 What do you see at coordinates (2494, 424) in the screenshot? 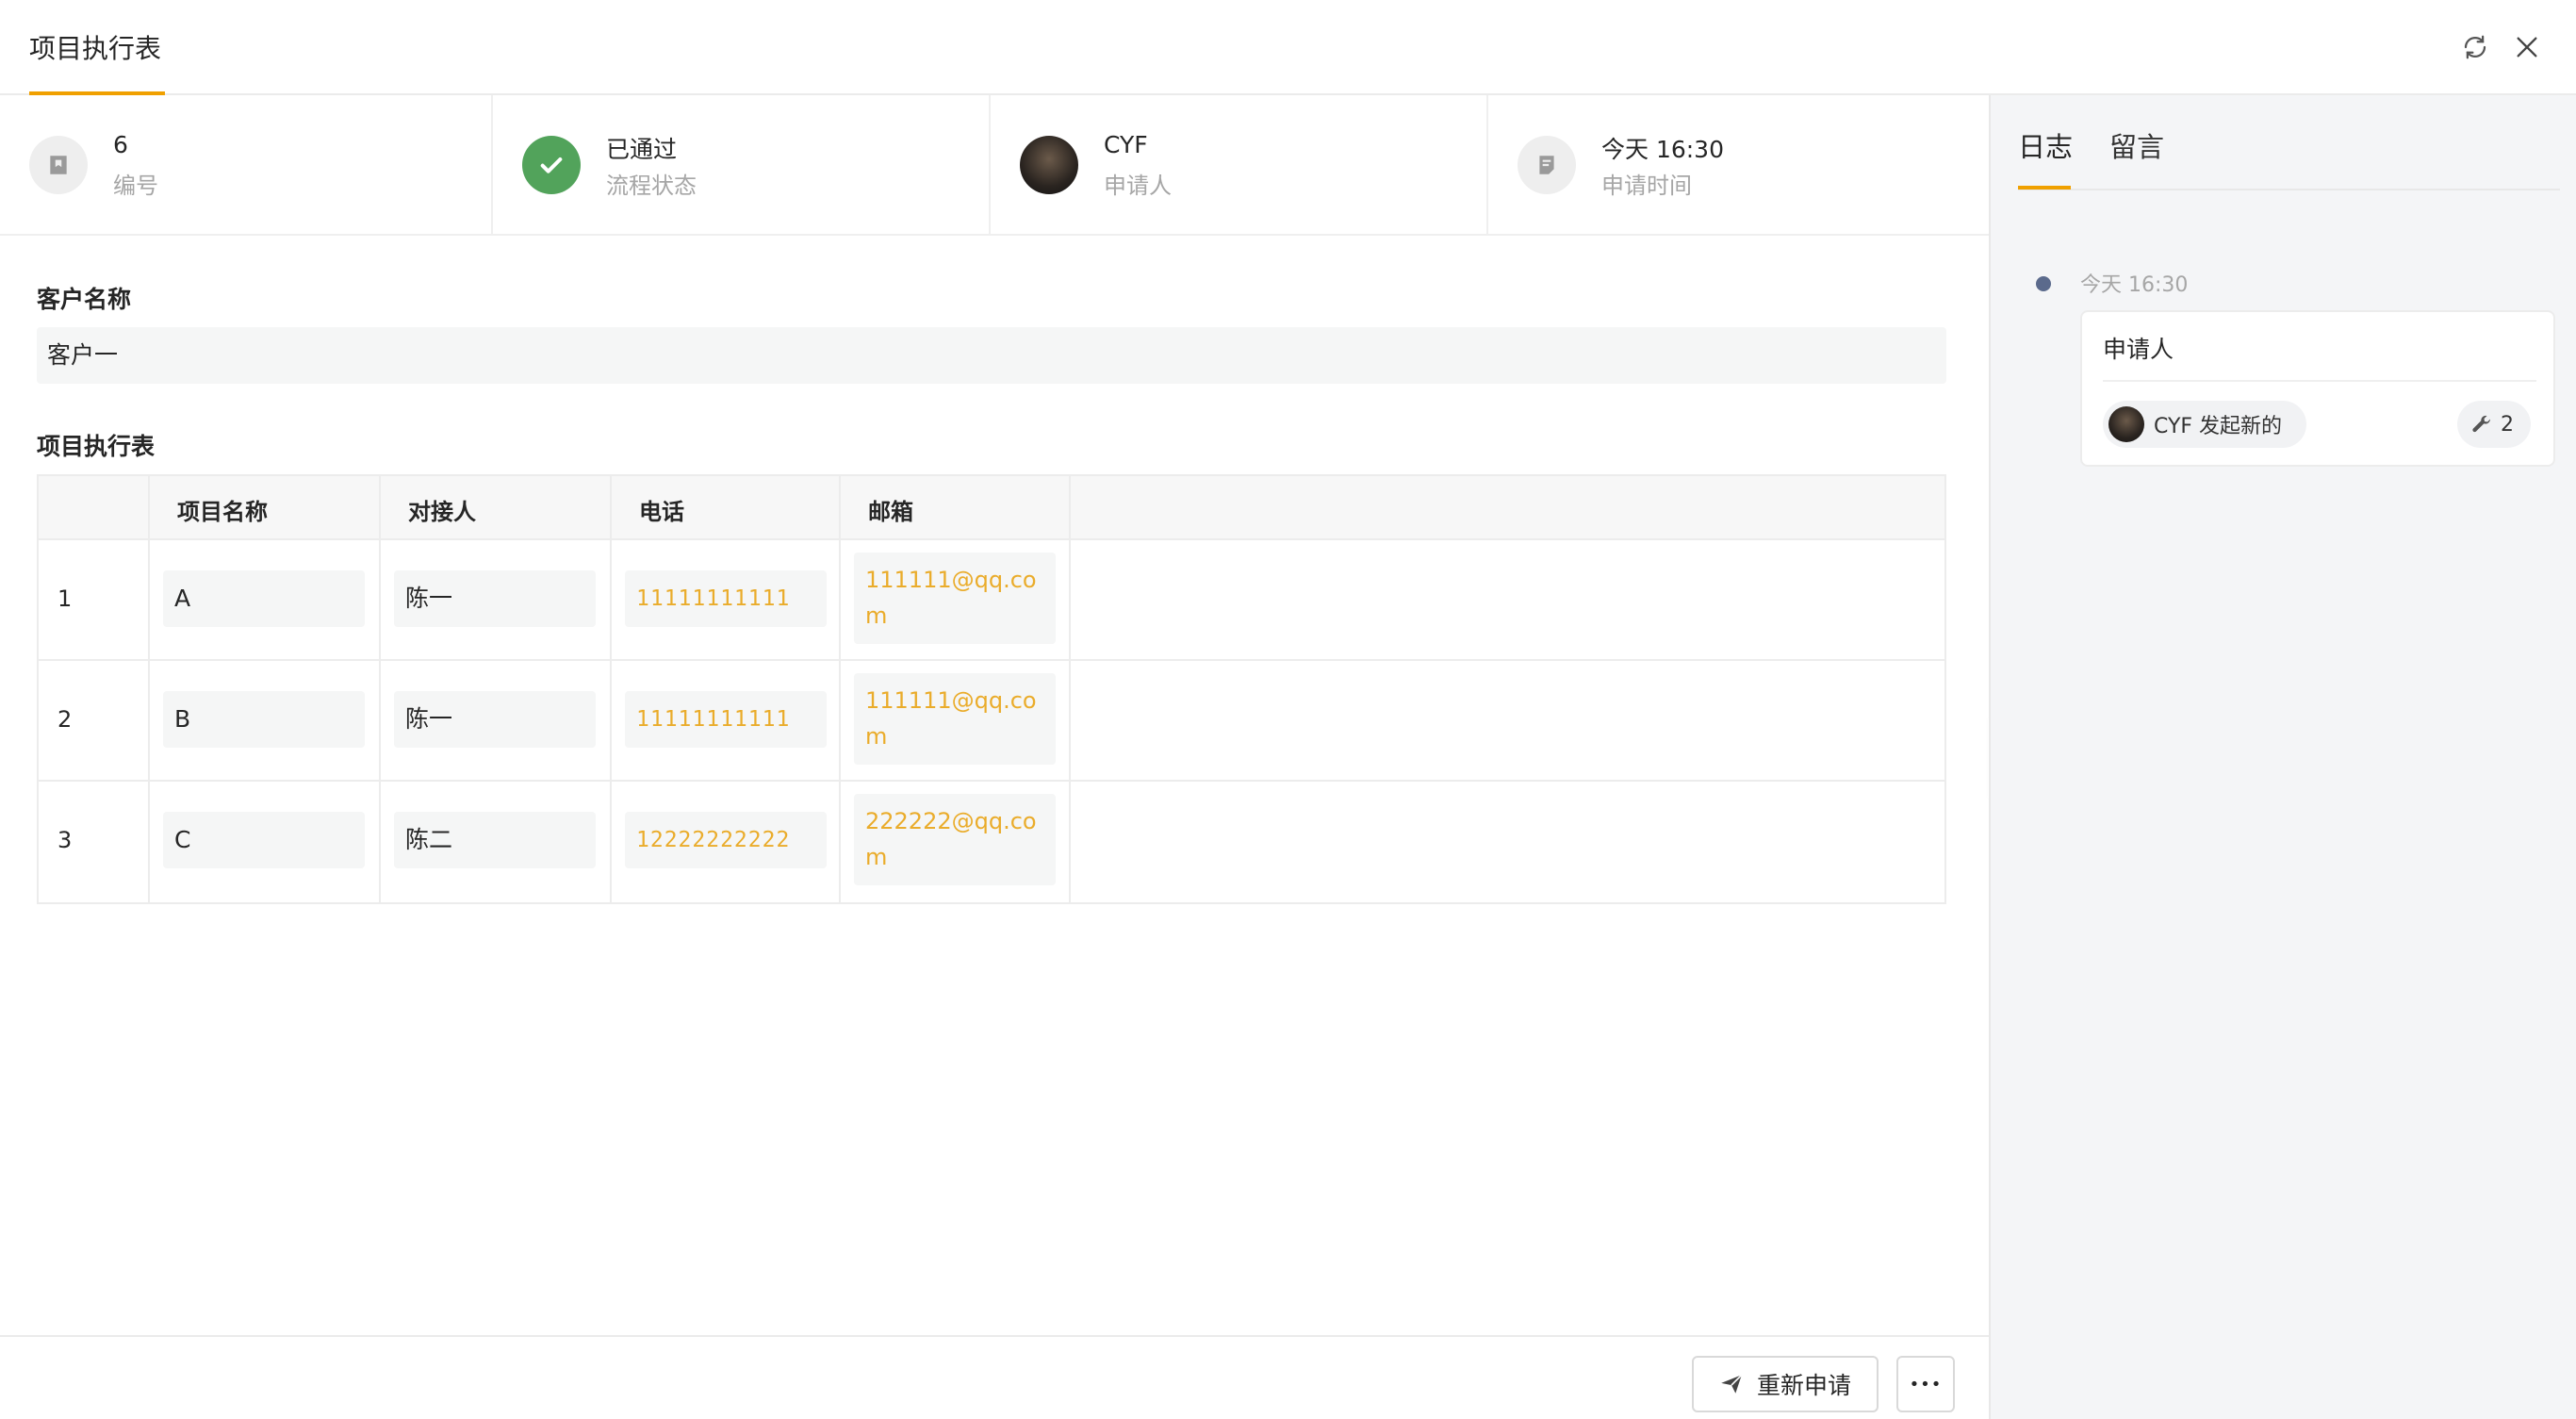
I see `handler-count-pill: 2` at bounding box center [2494, 424].